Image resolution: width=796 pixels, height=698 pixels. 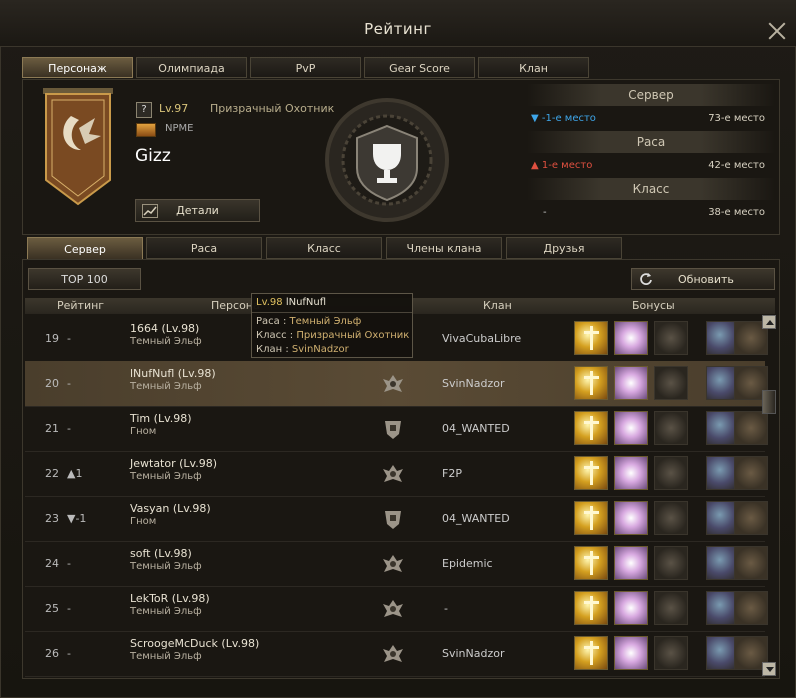 What do you see at coordinates (497, 305) in the screenshot?
I see `col-clan: Клан` at bounding box center [497, 305].